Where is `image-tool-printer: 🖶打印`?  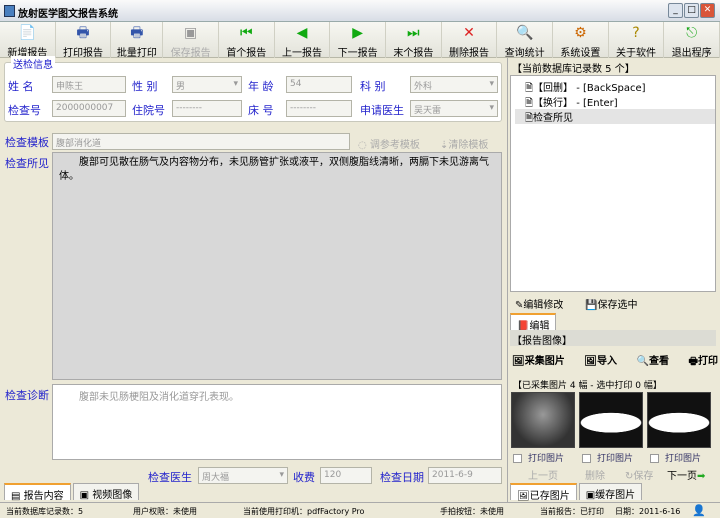 image-tool-printer: 🖶打印 is located at coordinates (703, 361).